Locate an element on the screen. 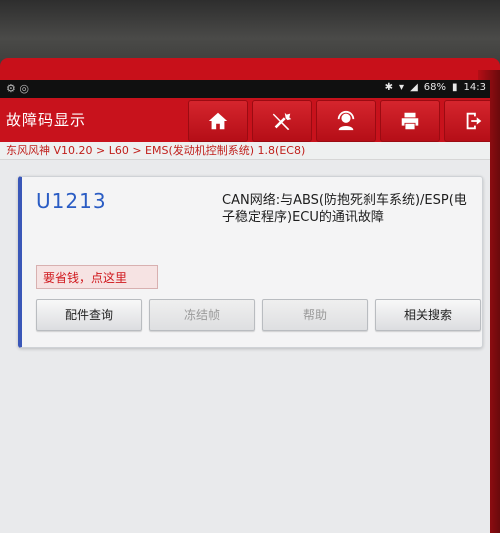 This screenshot has height=533, width=500. exit-button is located at coordinates (467, 121).